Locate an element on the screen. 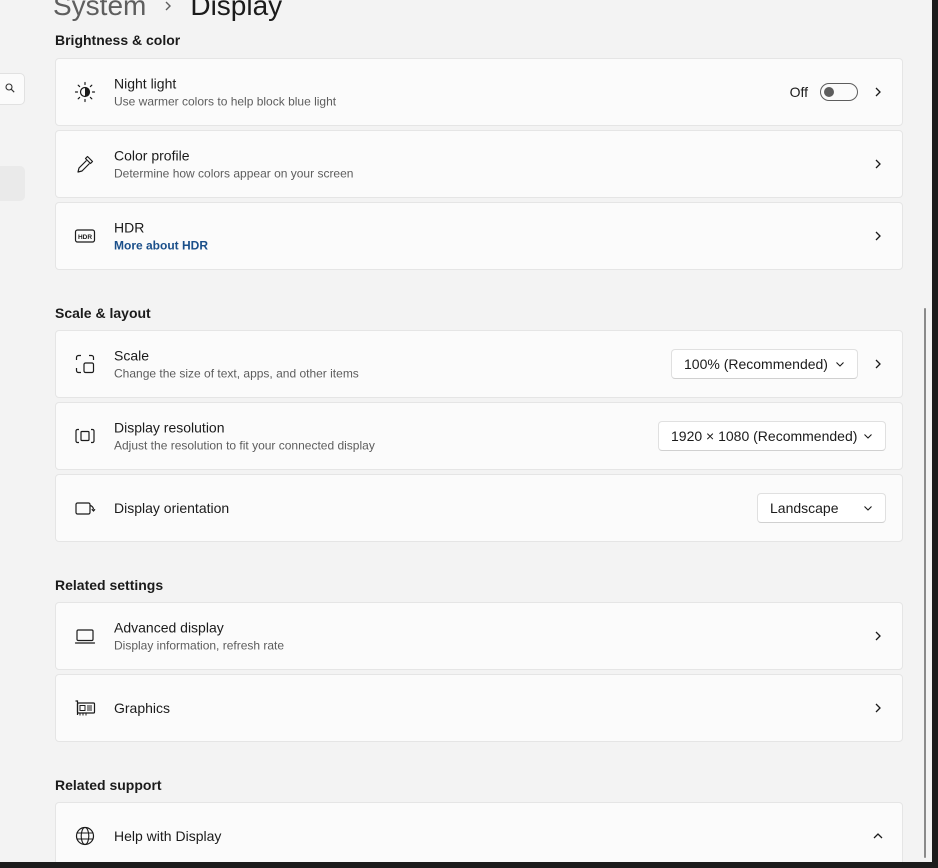 The height and width of the screenshot is (868, 938). night-light-toggle is located at coordinates (839, 92).